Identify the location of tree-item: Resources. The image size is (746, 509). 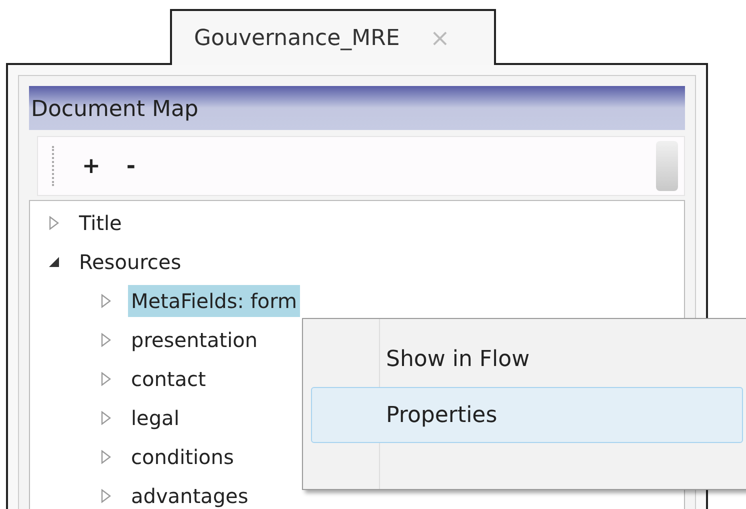
(130, 262).